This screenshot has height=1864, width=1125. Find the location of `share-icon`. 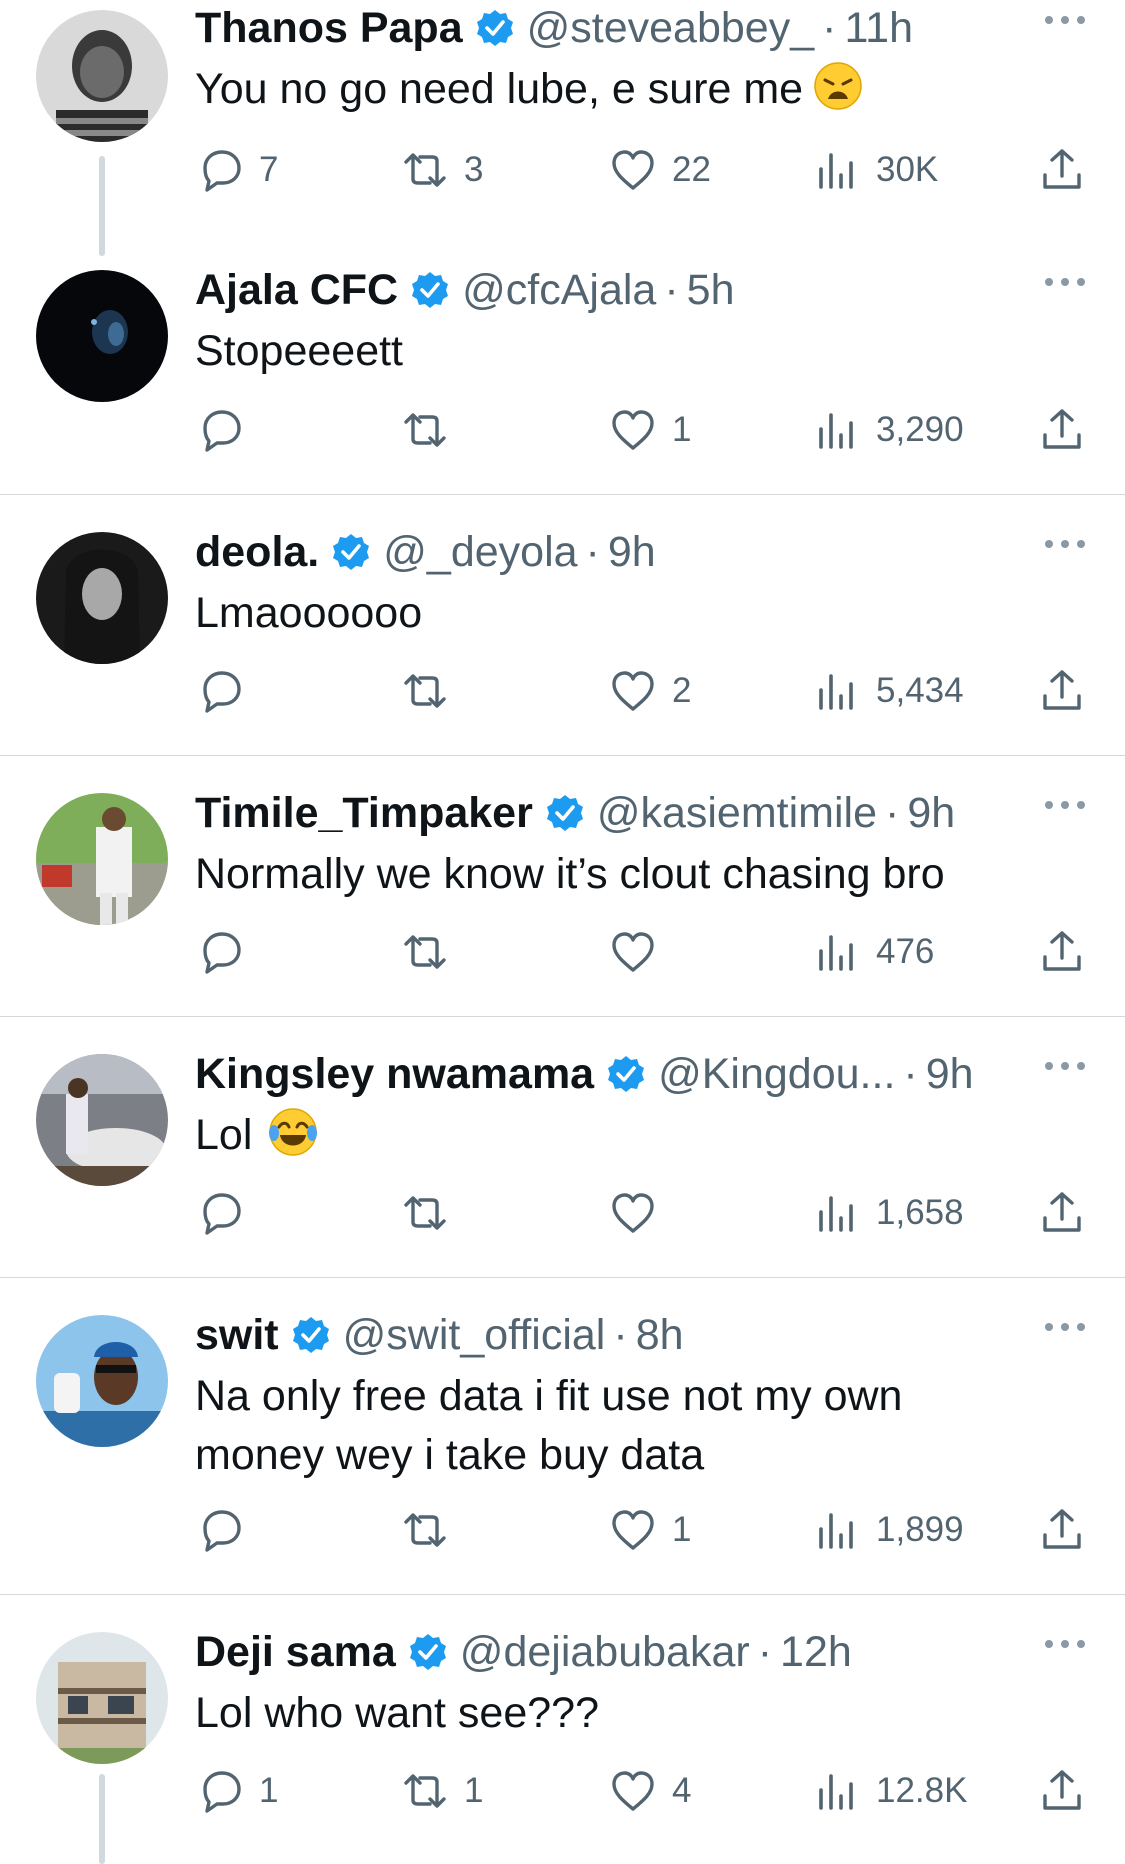

share-icon is located at coordinates (1062, 1529).